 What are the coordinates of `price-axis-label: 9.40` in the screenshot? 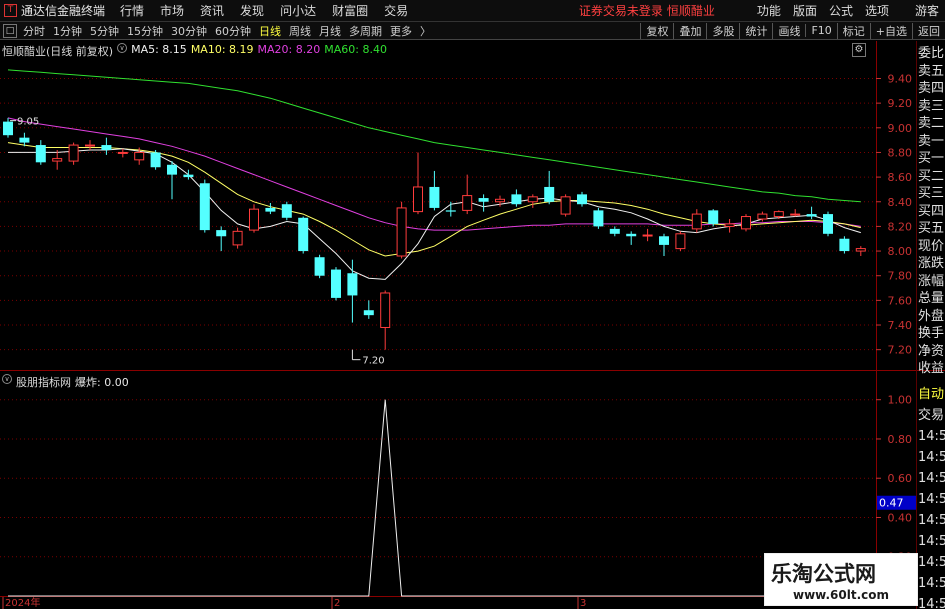 It's located at (900, 78).